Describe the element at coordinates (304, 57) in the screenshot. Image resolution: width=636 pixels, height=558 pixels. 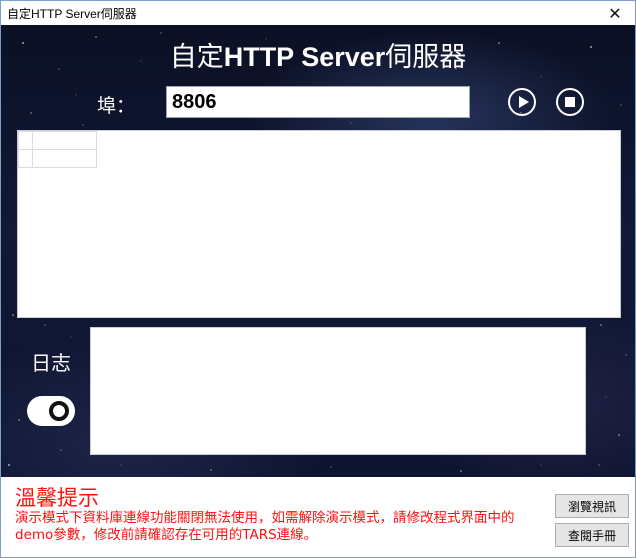
I see `app-title-bold: HTTP Server` at that location.